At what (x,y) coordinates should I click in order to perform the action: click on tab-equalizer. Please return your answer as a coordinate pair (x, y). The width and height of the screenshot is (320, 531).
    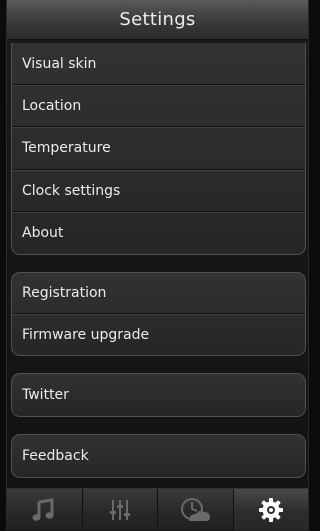
    Looking at the image, I should click on (120, 510).